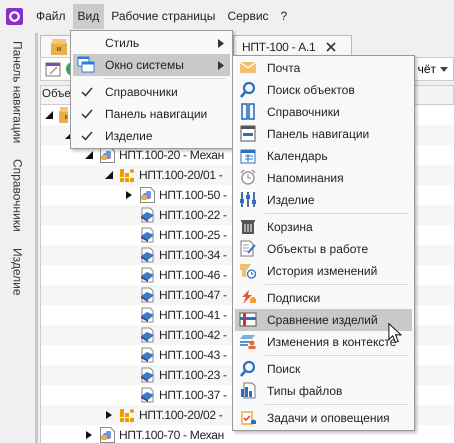 Image resolution: width=454 pixels, height=443 pixels. I want to click on document-tab: НПТ-100 - А.1, so click(292, 46).